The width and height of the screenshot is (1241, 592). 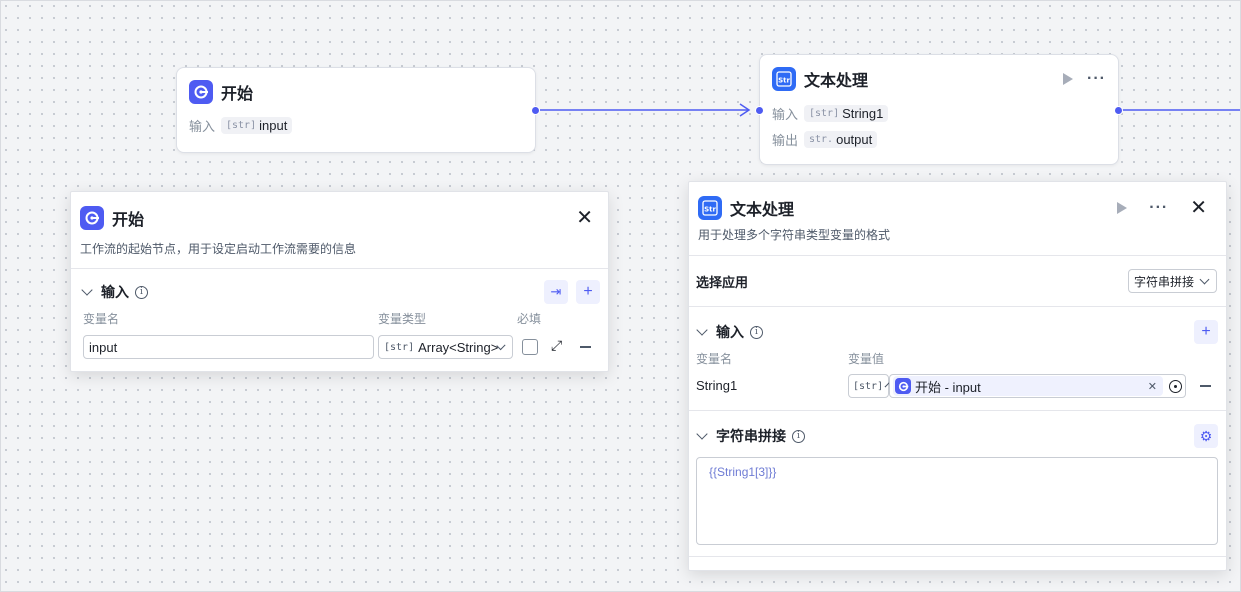 I want to click on col-variable-value: 变量值, so click(x=866, y=359).